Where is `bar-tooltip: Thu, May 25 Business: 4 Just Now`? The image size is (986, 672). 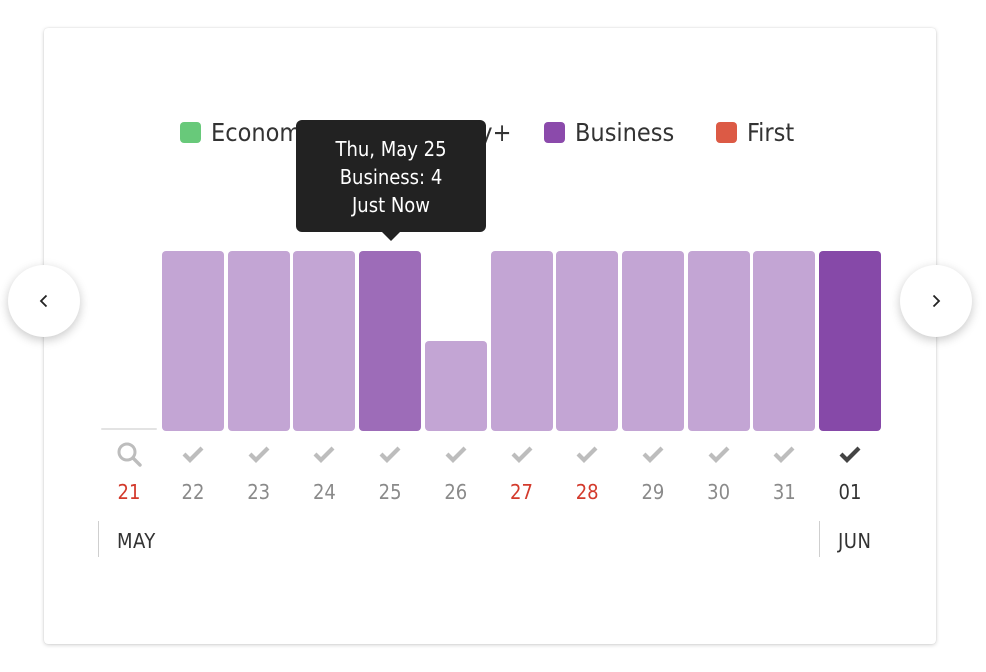 bar-tooltip: Thu, May 25 Business: 4 Just Now is located at coordinates (391, 176).